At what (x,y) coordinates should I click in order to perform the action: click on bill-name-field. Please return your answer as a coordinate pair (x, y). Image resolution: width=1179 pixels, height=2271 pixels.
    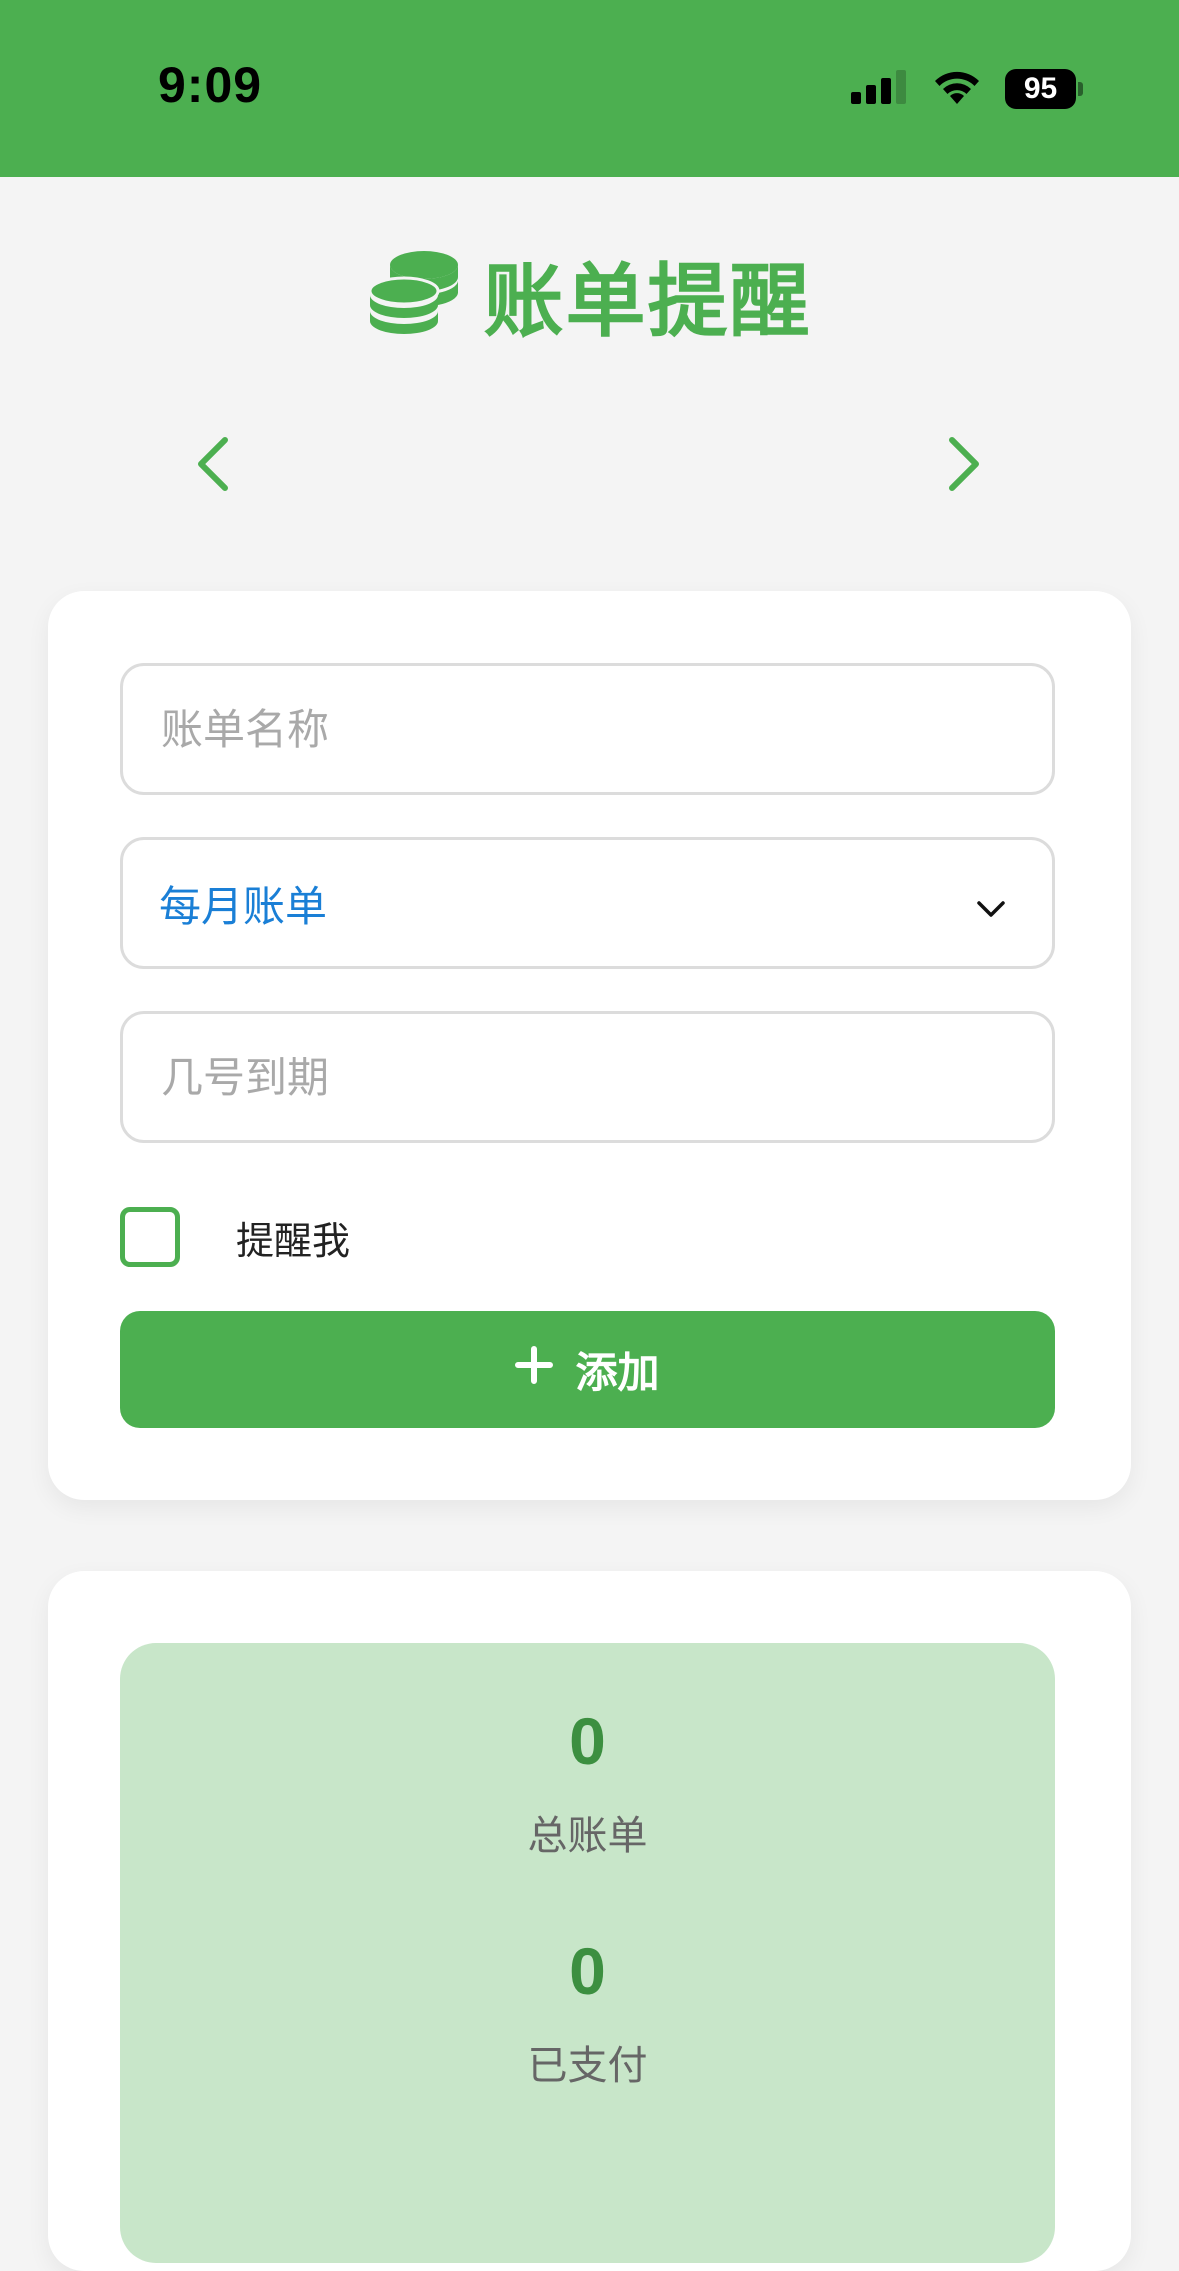
    Looking at the image, I should click on (587, 729).